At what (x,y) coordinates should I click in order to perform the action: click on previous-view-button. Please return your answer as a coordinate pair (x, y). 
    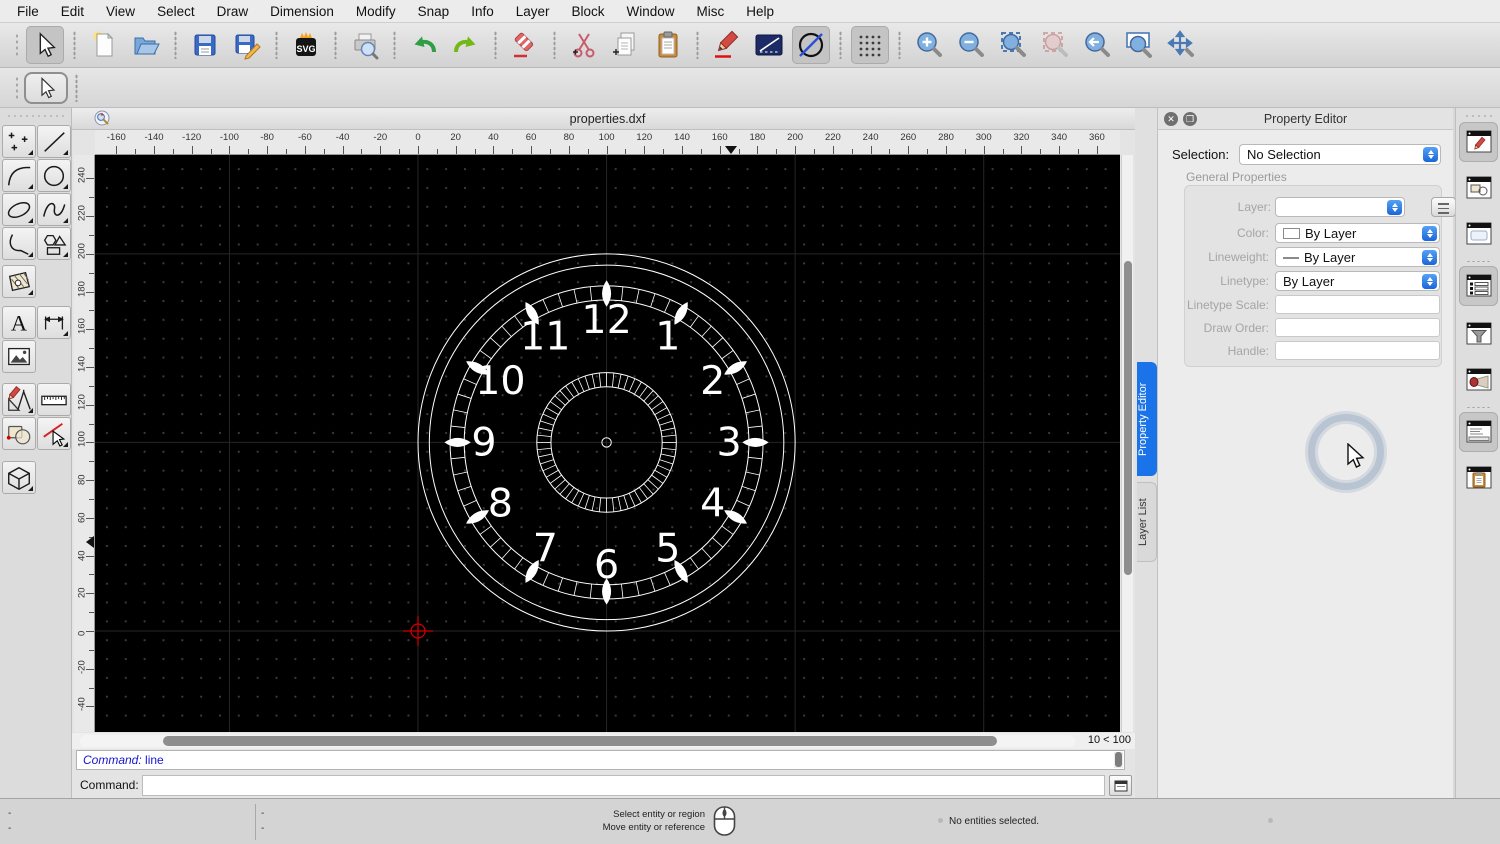
    Looking at the image, I should click on (1097, 45).